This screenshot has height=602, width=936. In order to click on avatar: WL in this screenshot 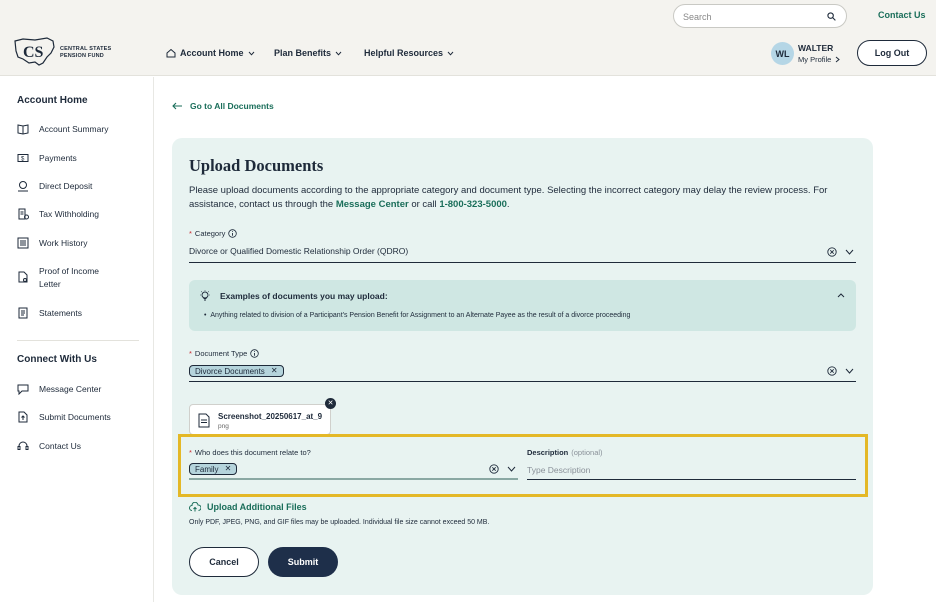, I will do `click(782, 53)`.